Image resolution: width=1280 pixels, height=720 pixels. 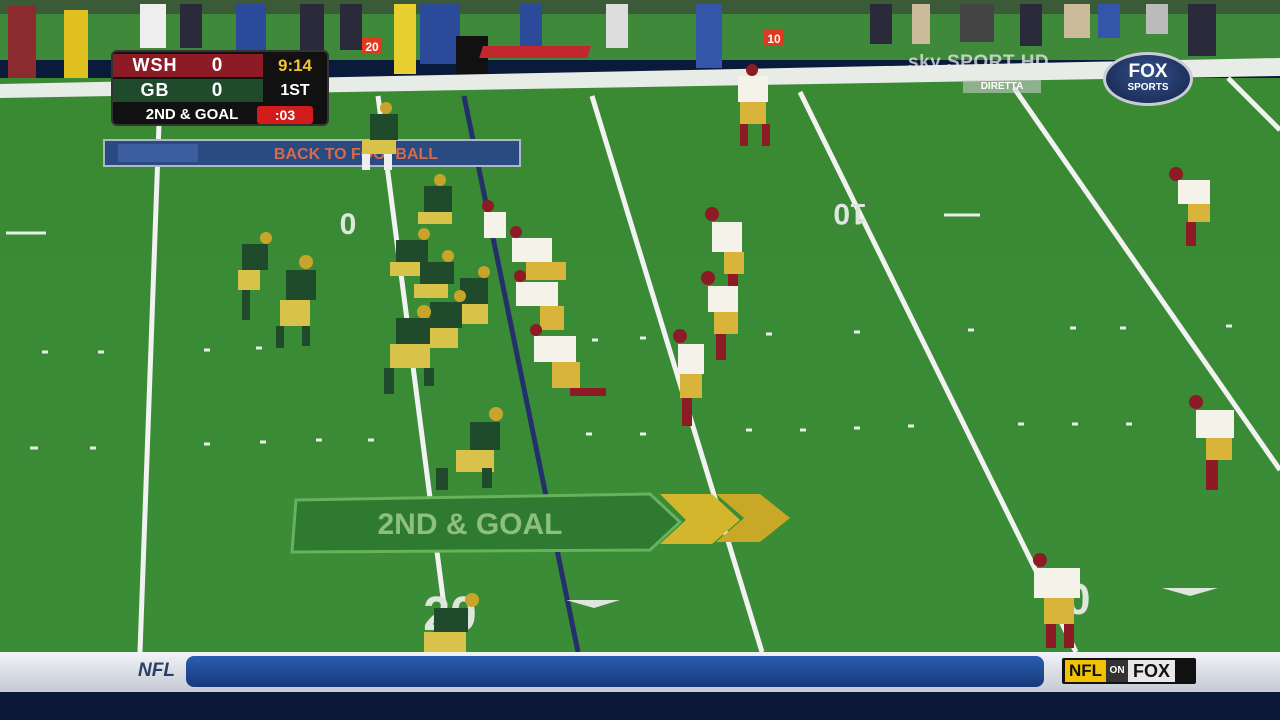 I want to click on bottom-ticker: NFL NFL ON FOX, so click(x=640, y=672).